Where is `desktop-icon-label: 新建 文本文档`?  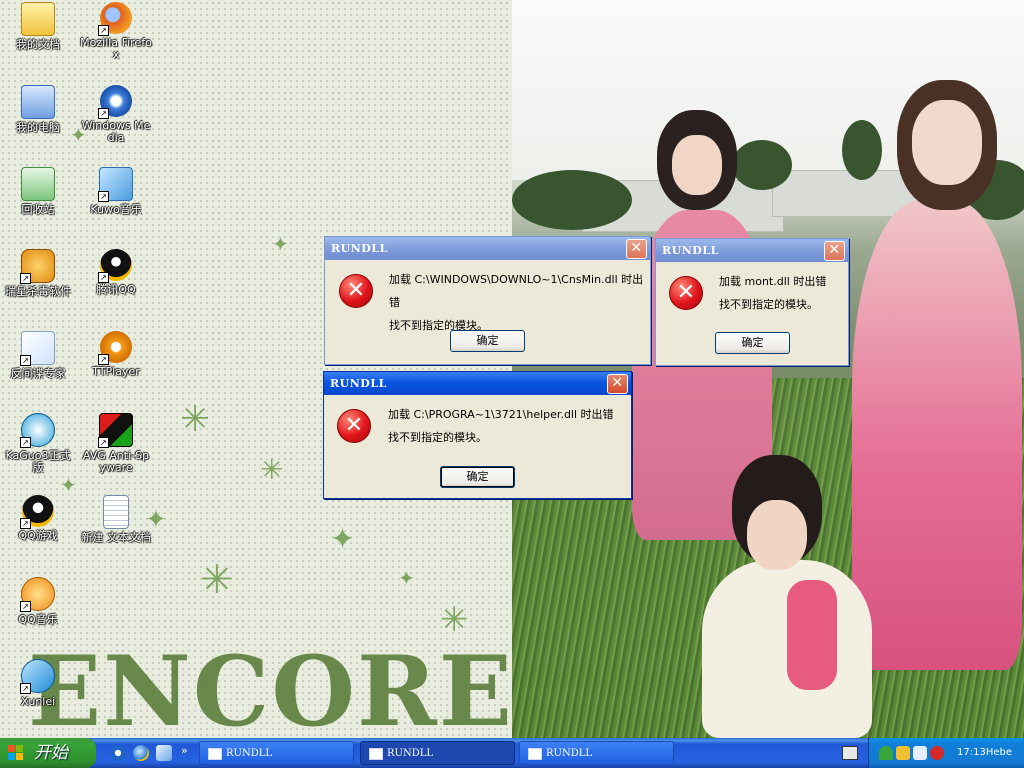 desktop-icon-label: 新建 文本文档 is located at coordinates (116, 537).